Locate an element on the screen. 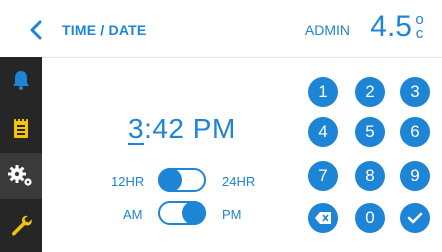 This screenshot has height=252, width=442. unit-celsius: c is located at coordinates (419, 33).